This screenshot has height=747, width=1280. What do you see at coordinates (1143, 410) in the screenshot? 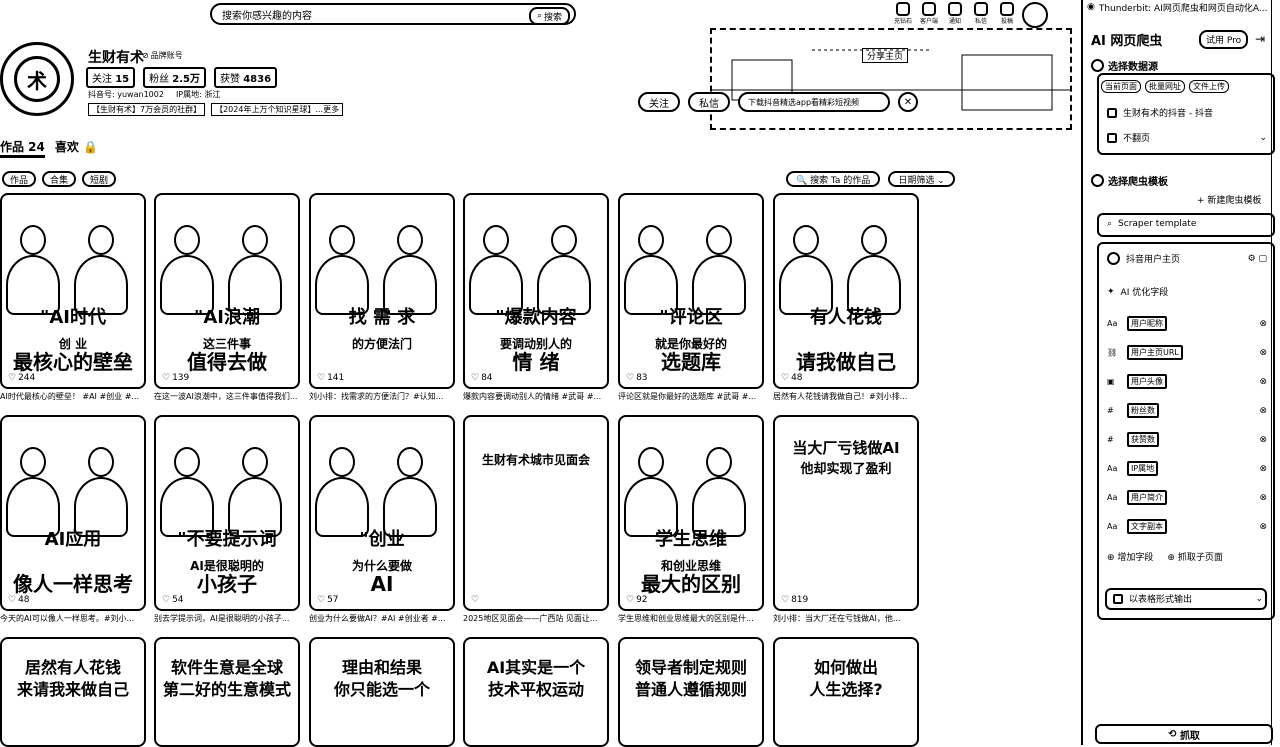
I see `field-label: 粉丝数` at bounding box center [1143, 410].